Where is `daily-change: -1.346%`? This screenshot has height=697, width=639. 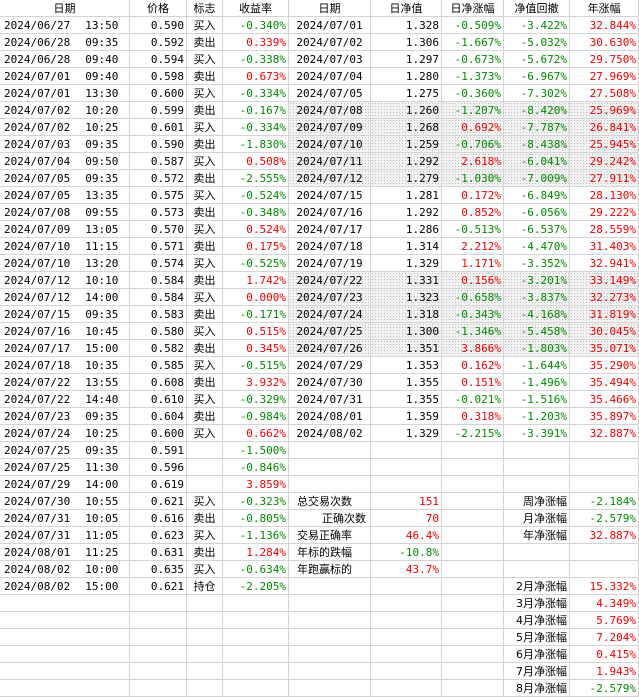 daily-change: -1.346% is located at coordinates (473, 331).